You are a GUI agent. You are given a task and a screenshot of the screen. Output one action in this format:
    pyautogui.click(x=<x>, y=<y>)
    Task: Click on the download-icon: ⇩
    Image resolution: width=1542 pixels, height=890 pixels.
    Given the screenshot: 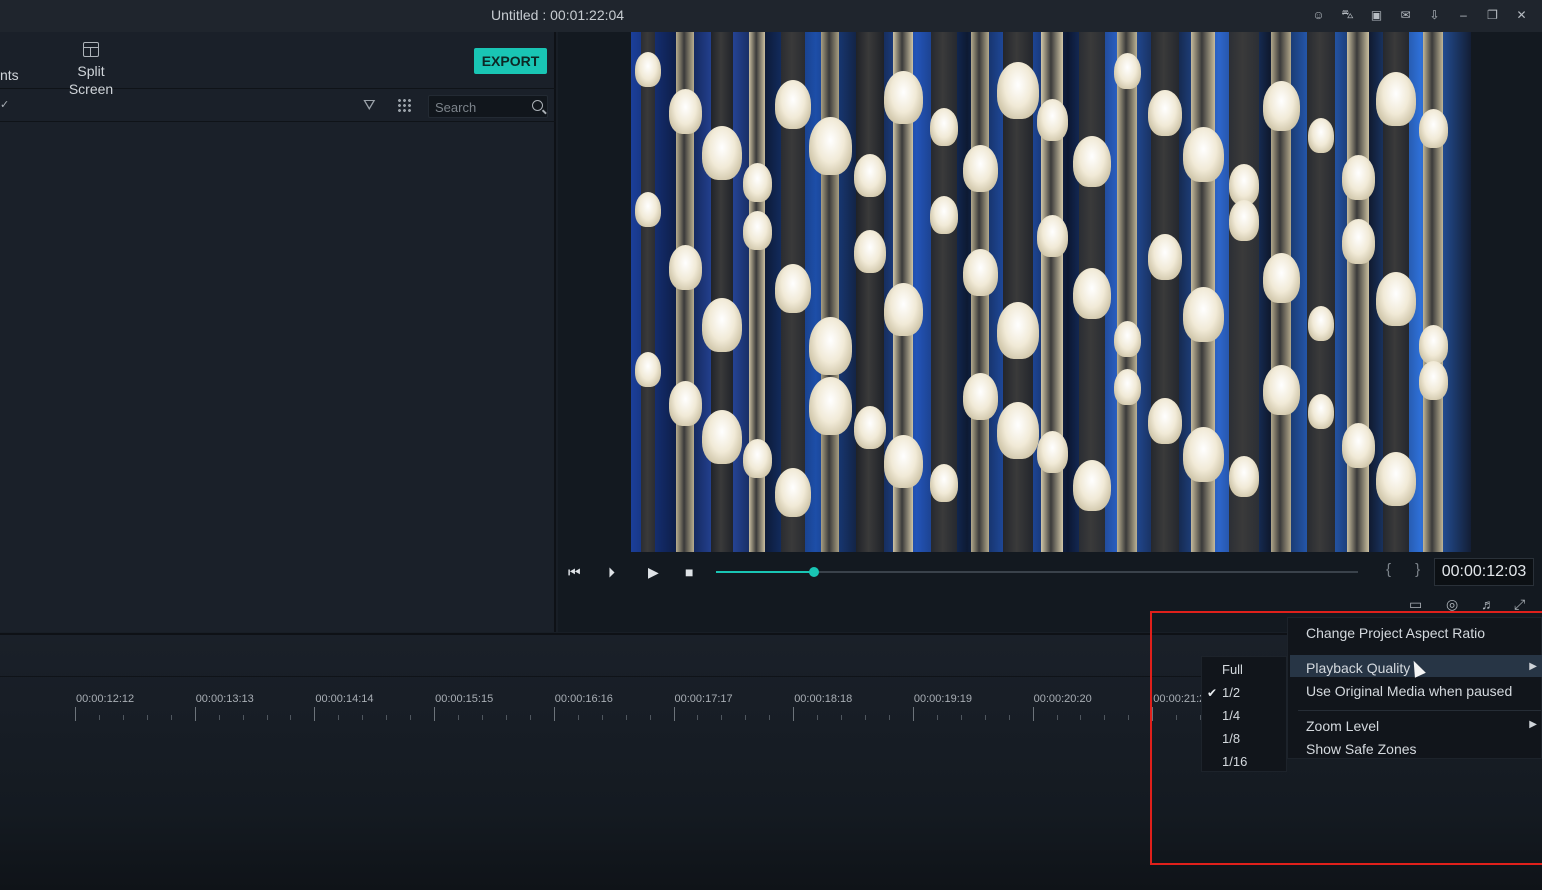 What is the action you would take?
    pyautogui.click(x=1434, y=15)
    